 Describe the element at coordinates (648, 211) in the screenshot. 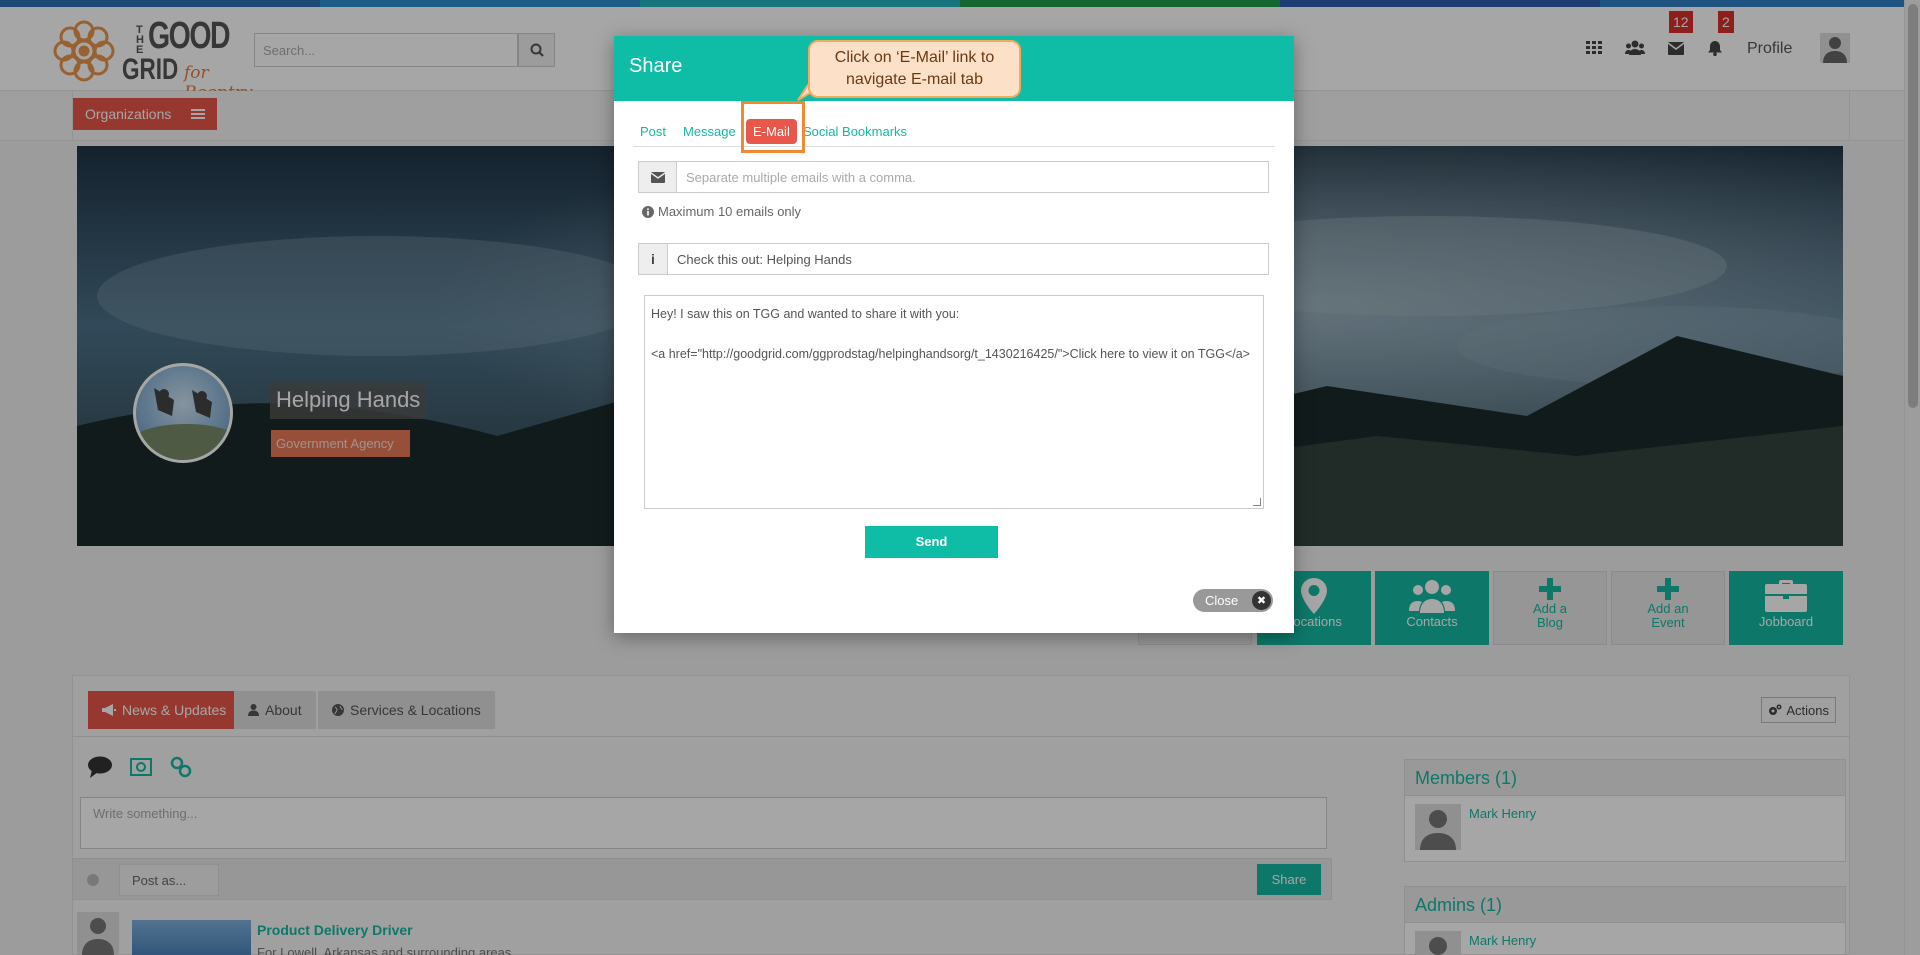

I see `info-circle-icon` at that location.